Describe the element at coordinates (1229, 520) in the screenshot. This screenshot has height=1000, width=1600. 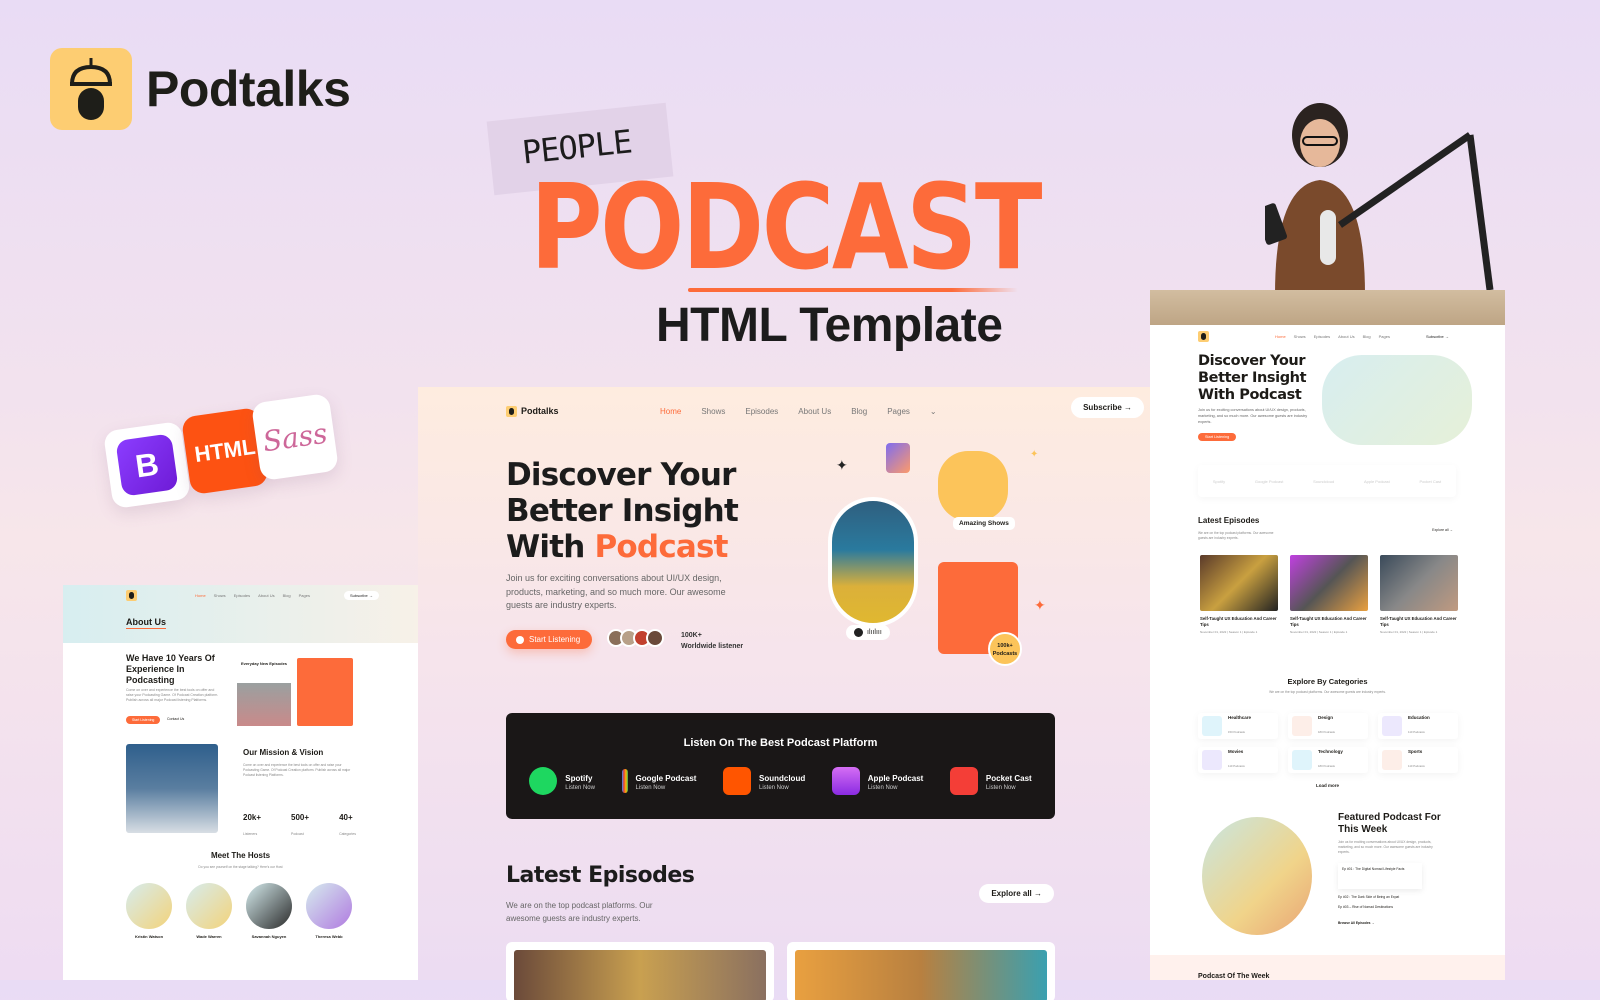
I see `alt-latest-title: Latest Episodes` at that location.